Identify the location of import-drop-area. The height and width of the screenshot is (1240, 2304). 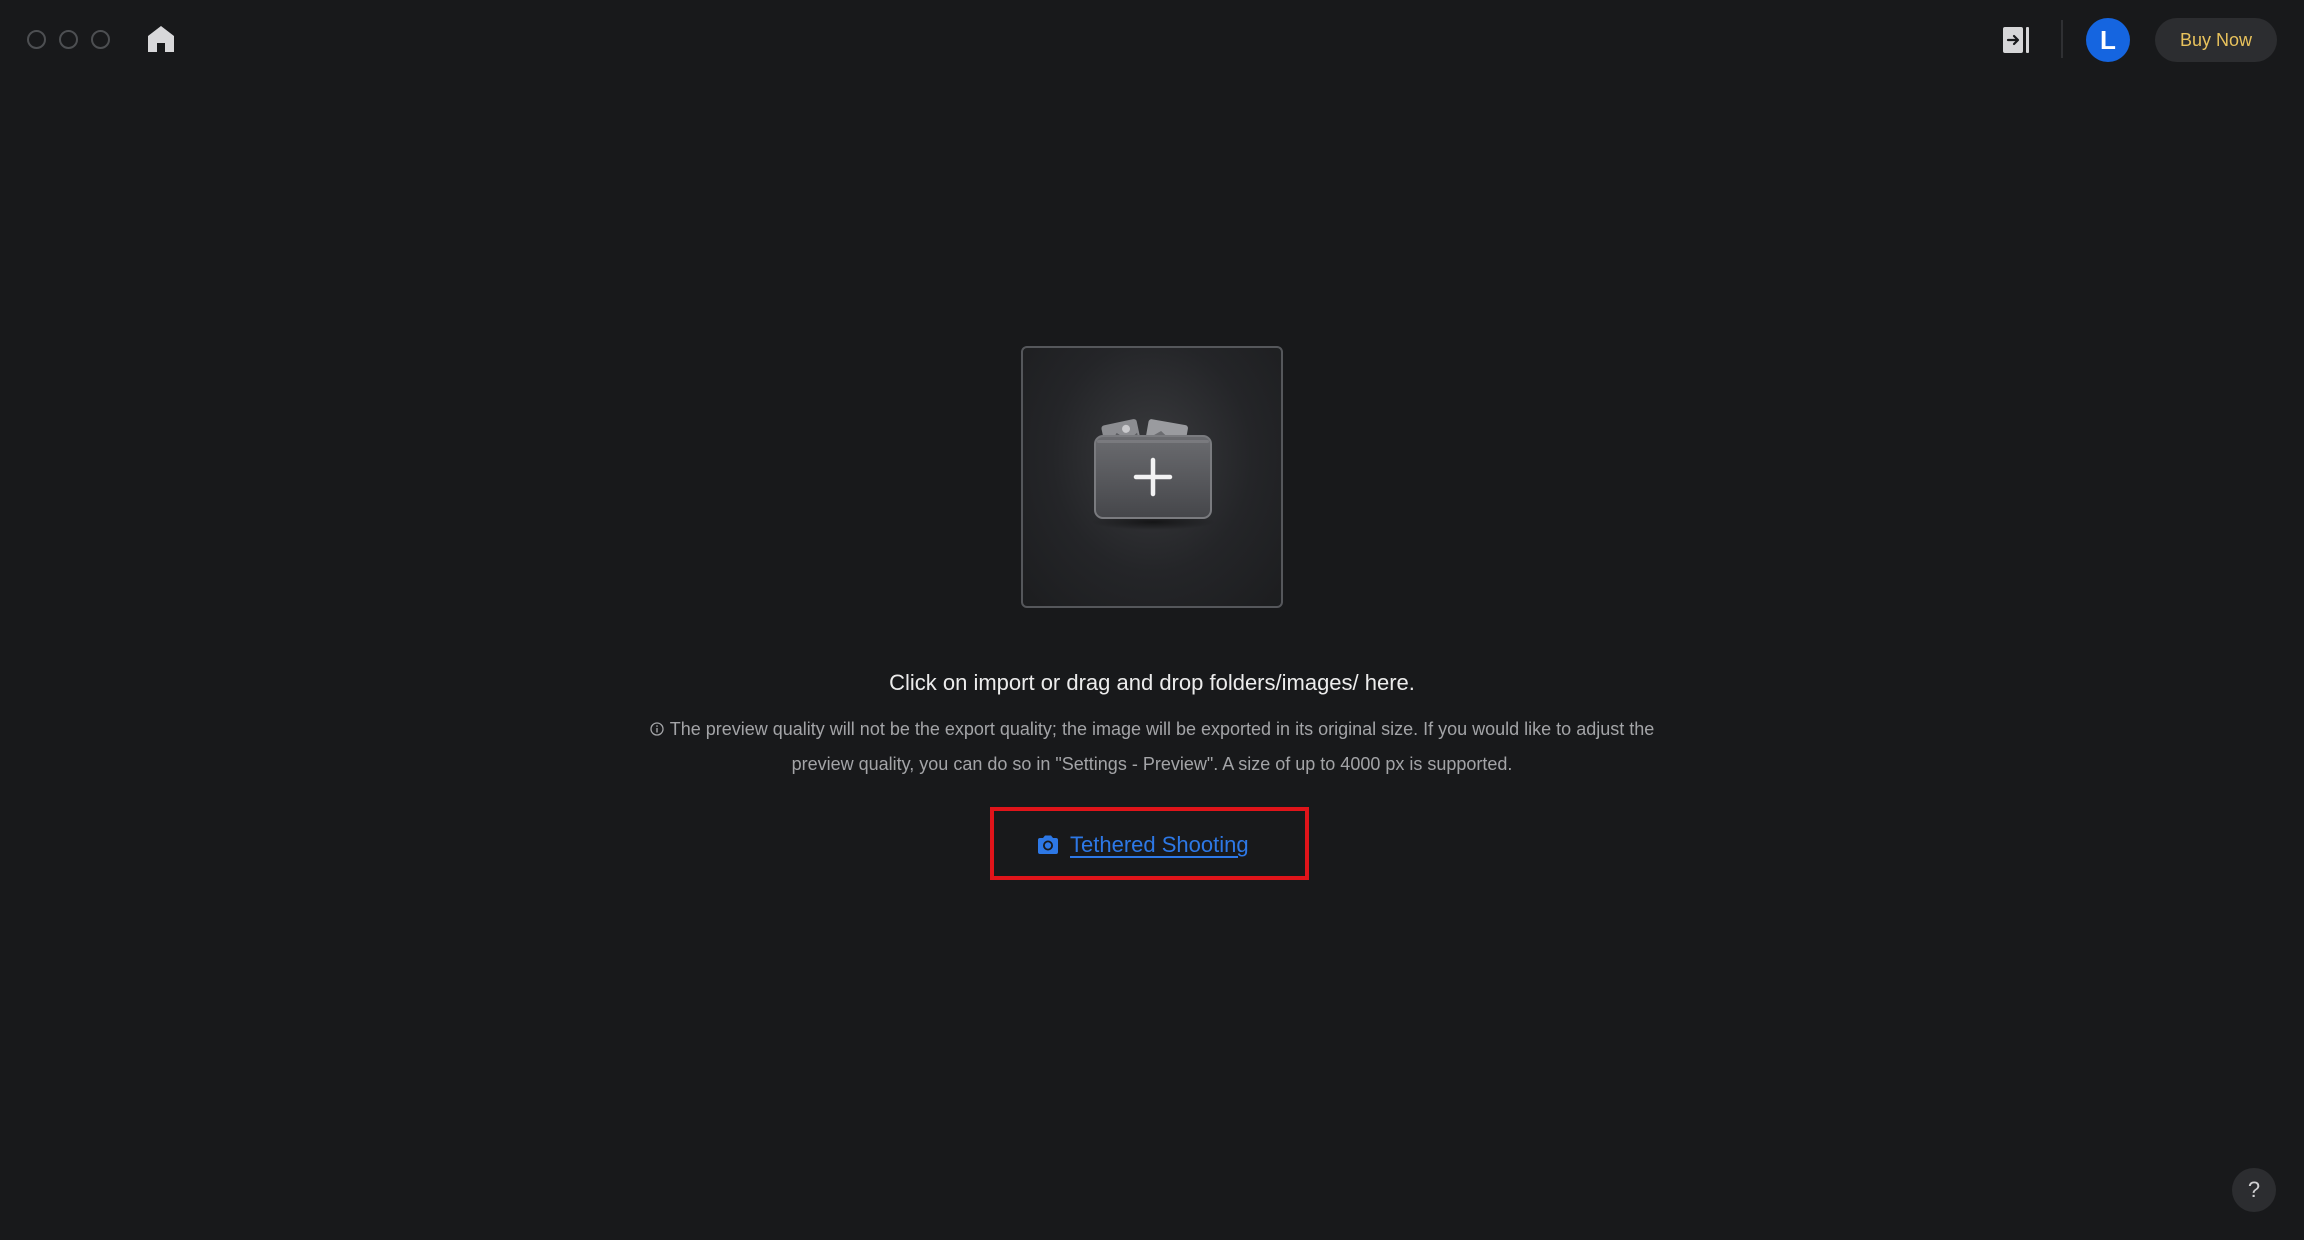
(1152, 477).